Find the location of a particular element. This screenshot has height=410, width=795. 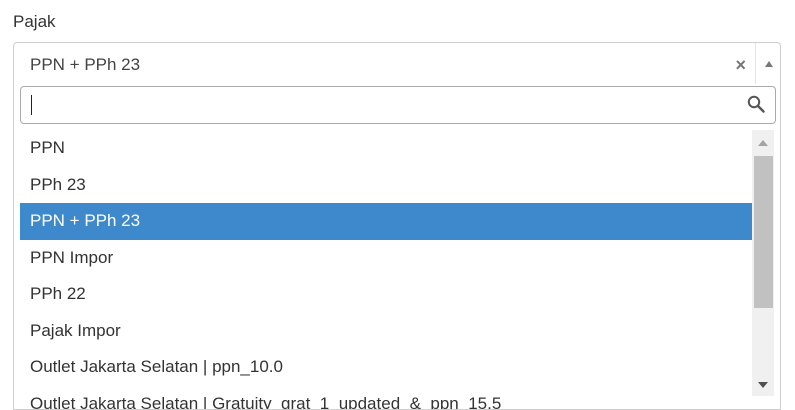

scroll-up-arrow-icon is located at coordinates (763, 143).